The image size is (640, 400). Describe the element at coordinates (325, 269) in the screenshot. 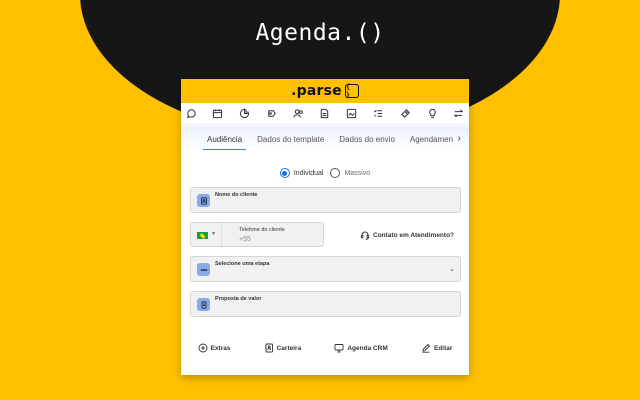

I see `stage-select: Selecione uma etapa ⌄` at that location.